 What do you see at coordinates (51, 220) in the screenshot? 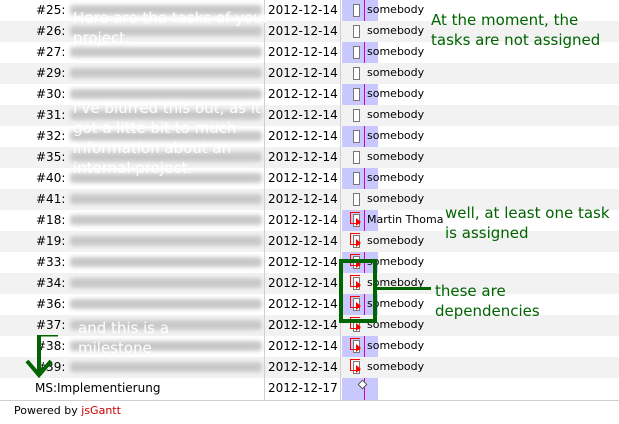
I see `task-id: #18:` at bounding box center [51, 220].